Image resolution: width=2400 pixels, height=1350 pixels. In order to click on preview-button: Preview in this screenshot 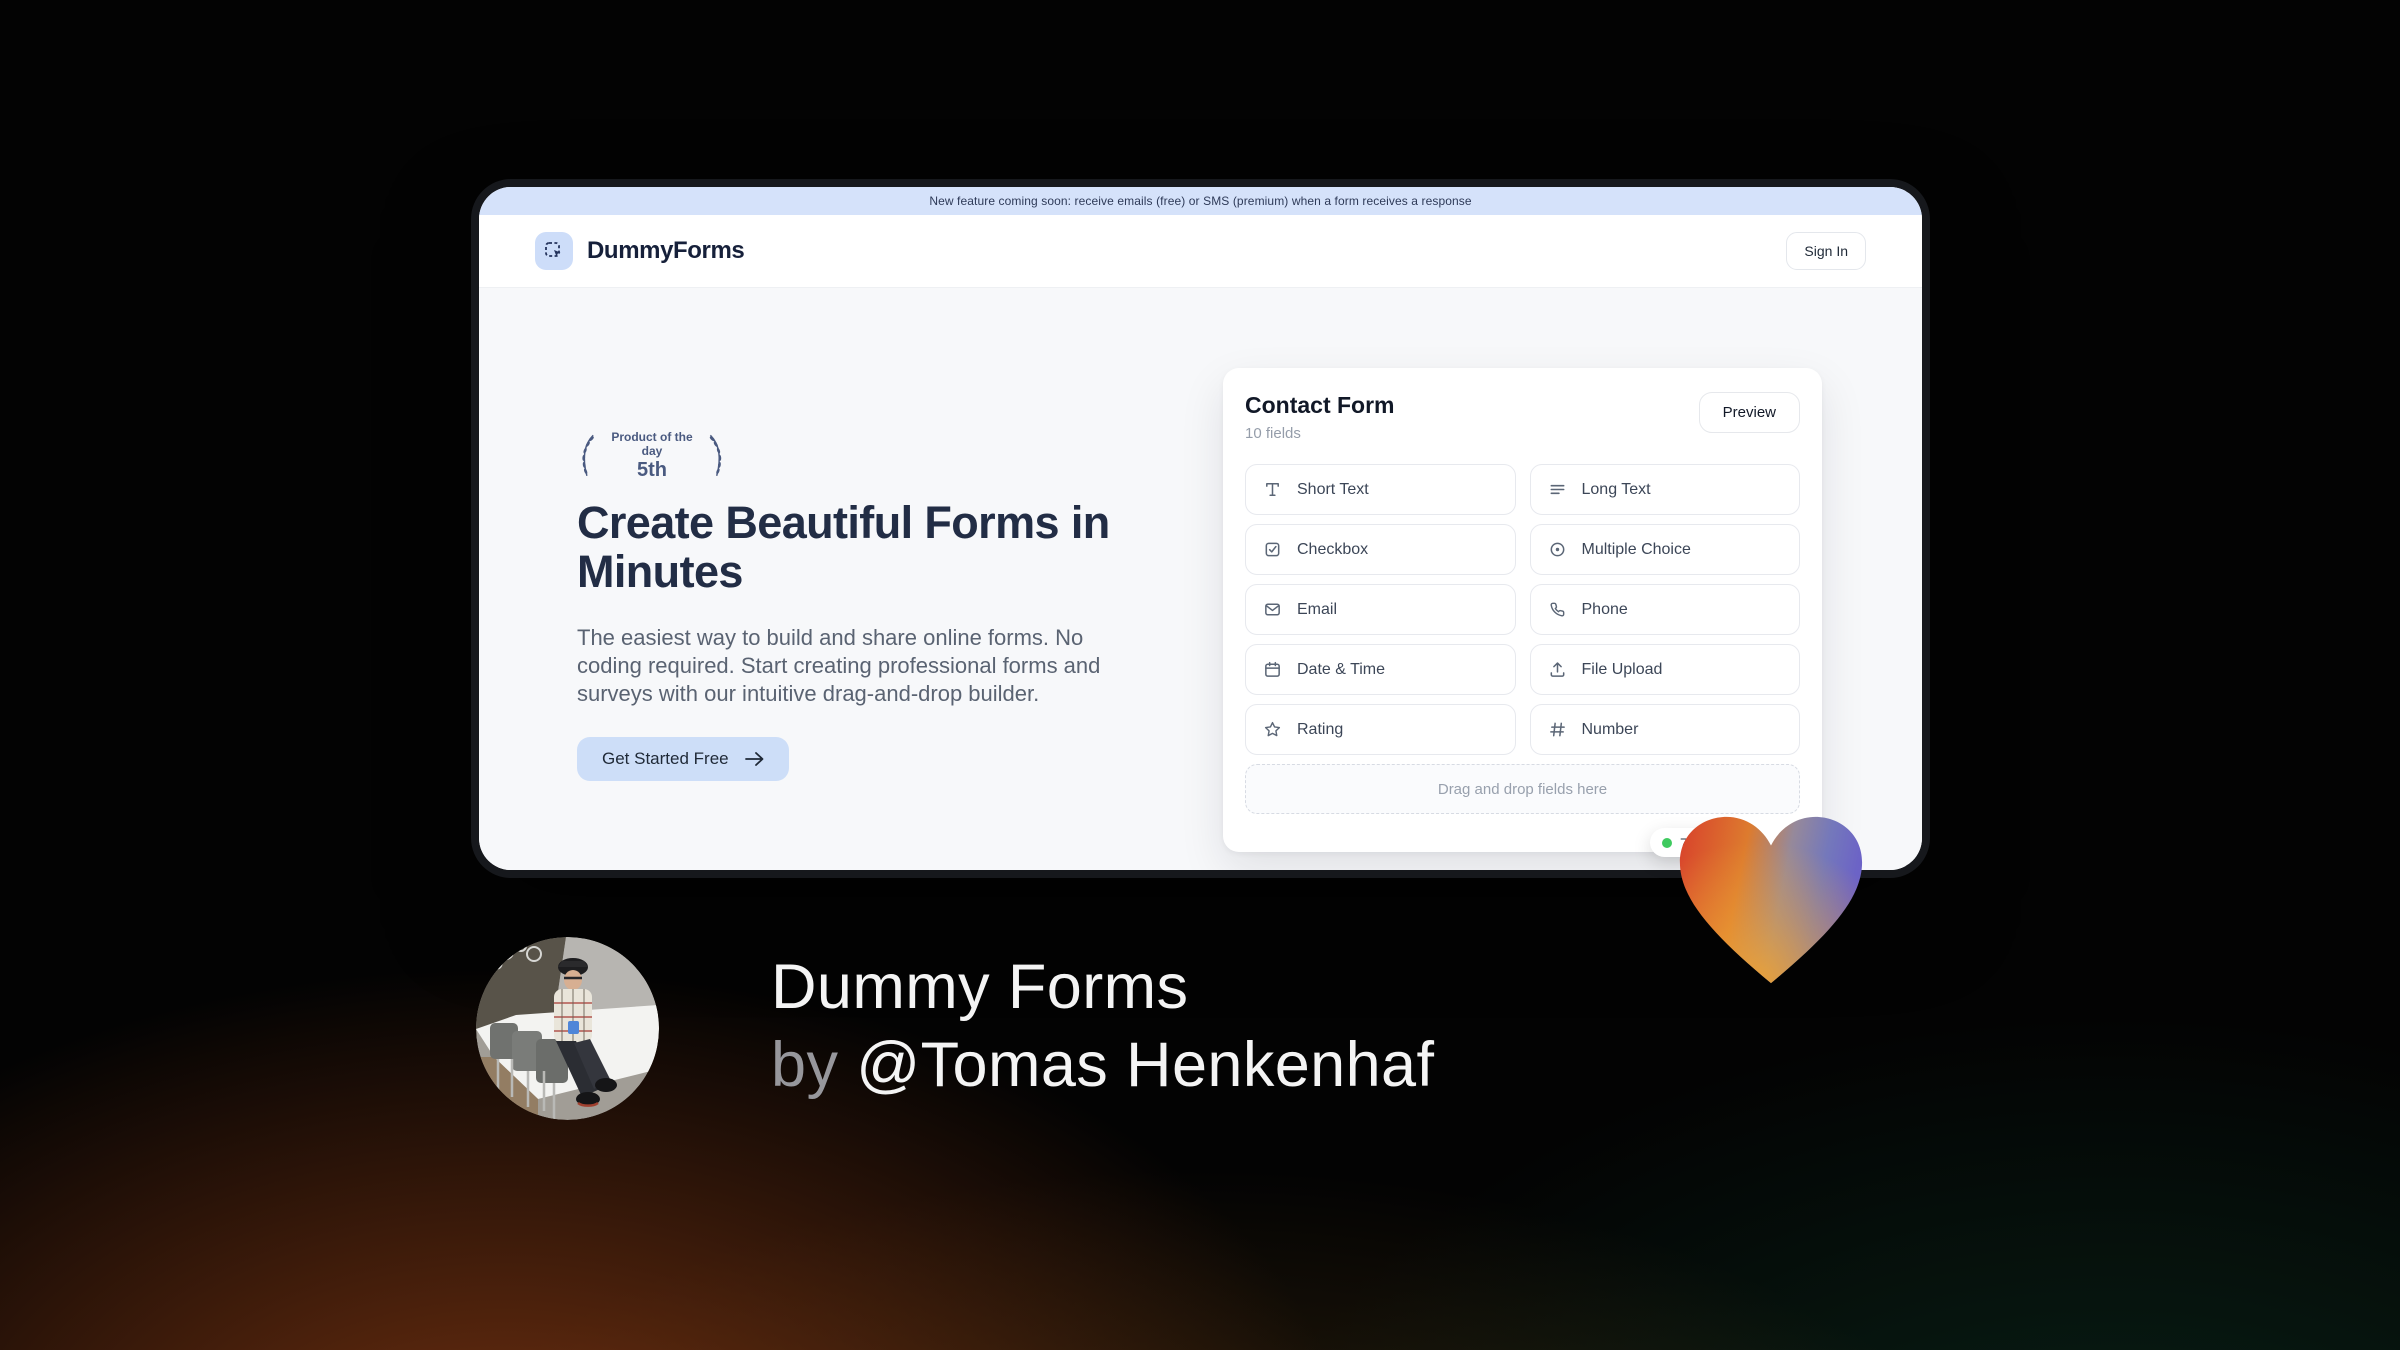, I will do `click(1749, 412)`.